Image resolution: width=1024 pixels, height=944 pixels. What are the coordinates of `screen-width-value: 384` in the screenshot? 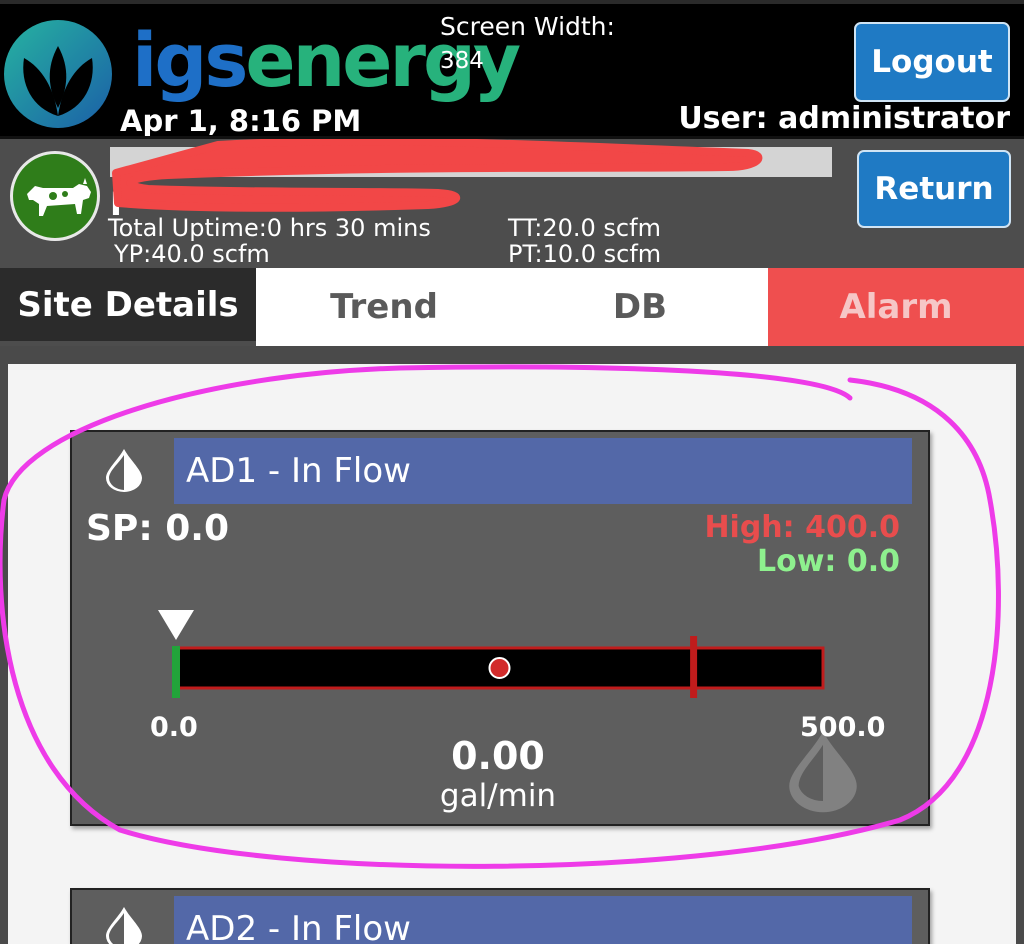 It's located at (462, 61).